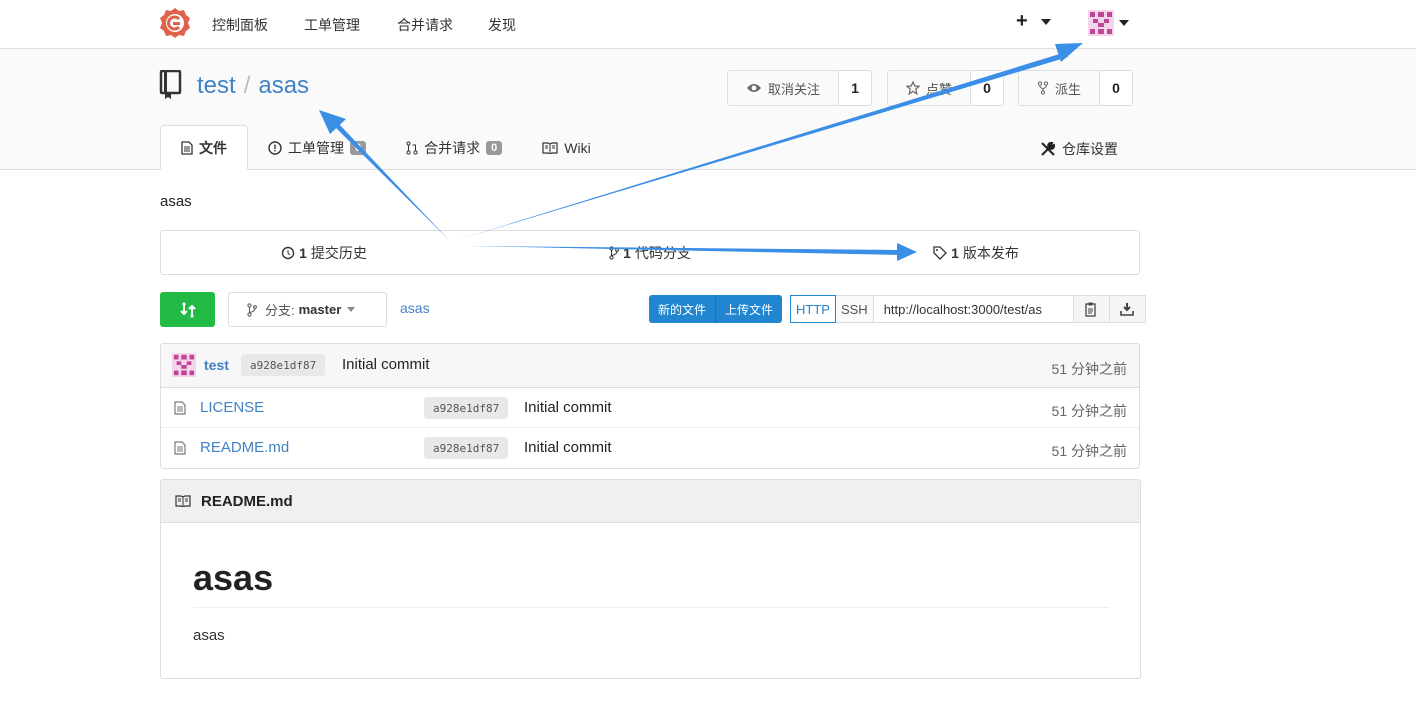 The height and width of the screenshot is (702, 1416). Describe the element at coordinates (184, 365) in the screenshot. I see `author-avatar` at that location.